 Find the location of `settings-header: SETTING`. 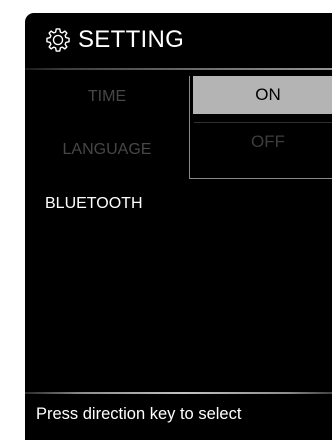

settings-header: SETTING is located at coordinates (178, 40).